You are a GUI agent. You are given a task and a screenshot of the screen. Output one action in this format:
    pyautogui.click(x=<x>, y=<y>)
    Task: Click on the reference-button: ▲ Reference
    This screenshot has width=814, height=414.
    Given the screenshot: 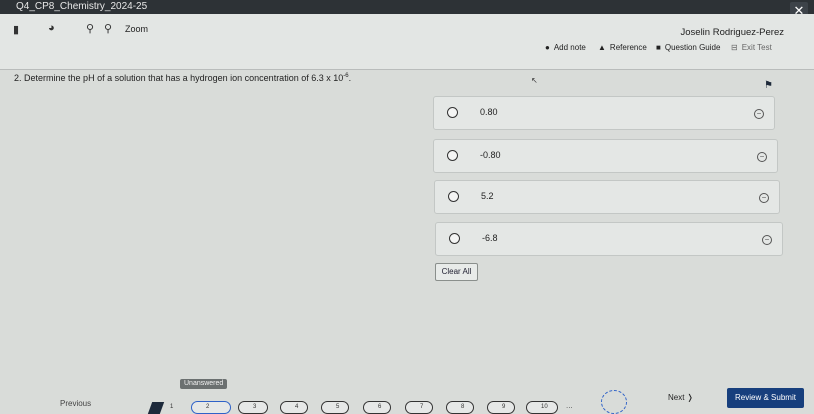 What is the action you would take?
    pyautogui.click(x=622, y=47)
    